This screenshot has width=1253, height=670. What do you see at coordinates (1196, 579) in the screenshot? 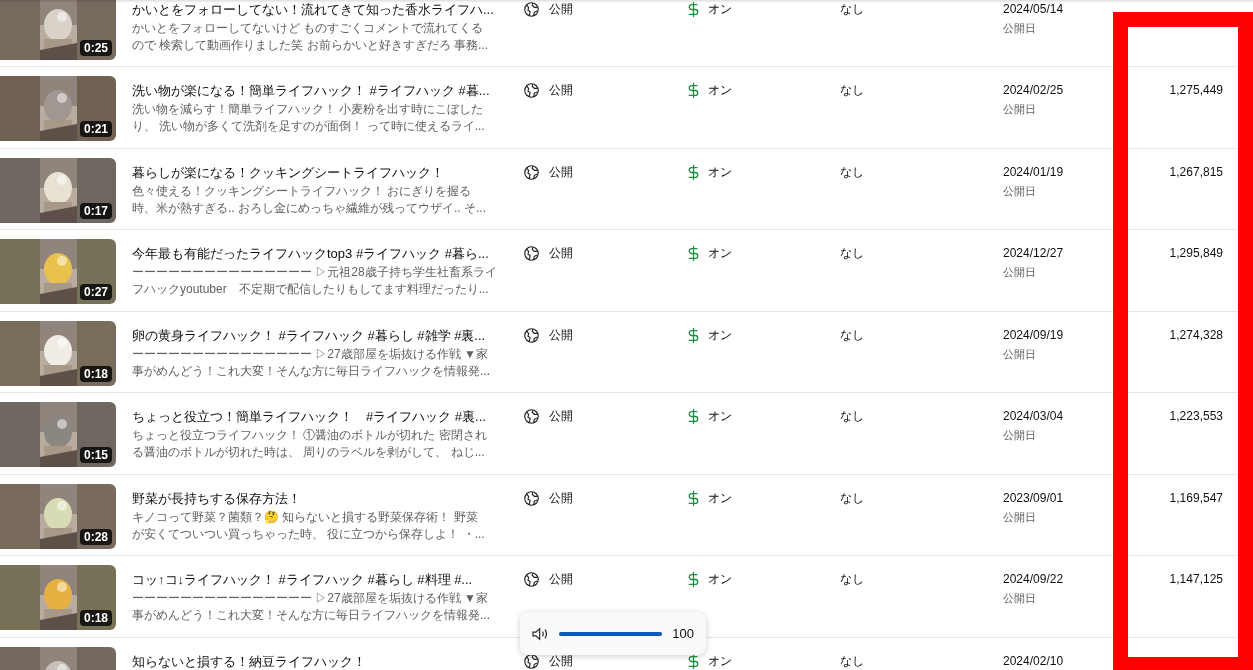
I see `view-count: 1,147,125` at bounding box center [1196, 579].